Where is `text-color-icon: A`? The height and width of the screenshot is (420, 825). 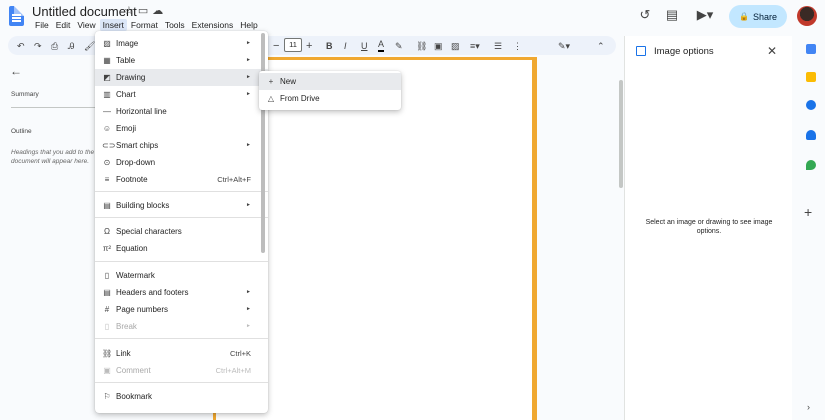
text-color-icon: A is located at coordinates (381, 45).